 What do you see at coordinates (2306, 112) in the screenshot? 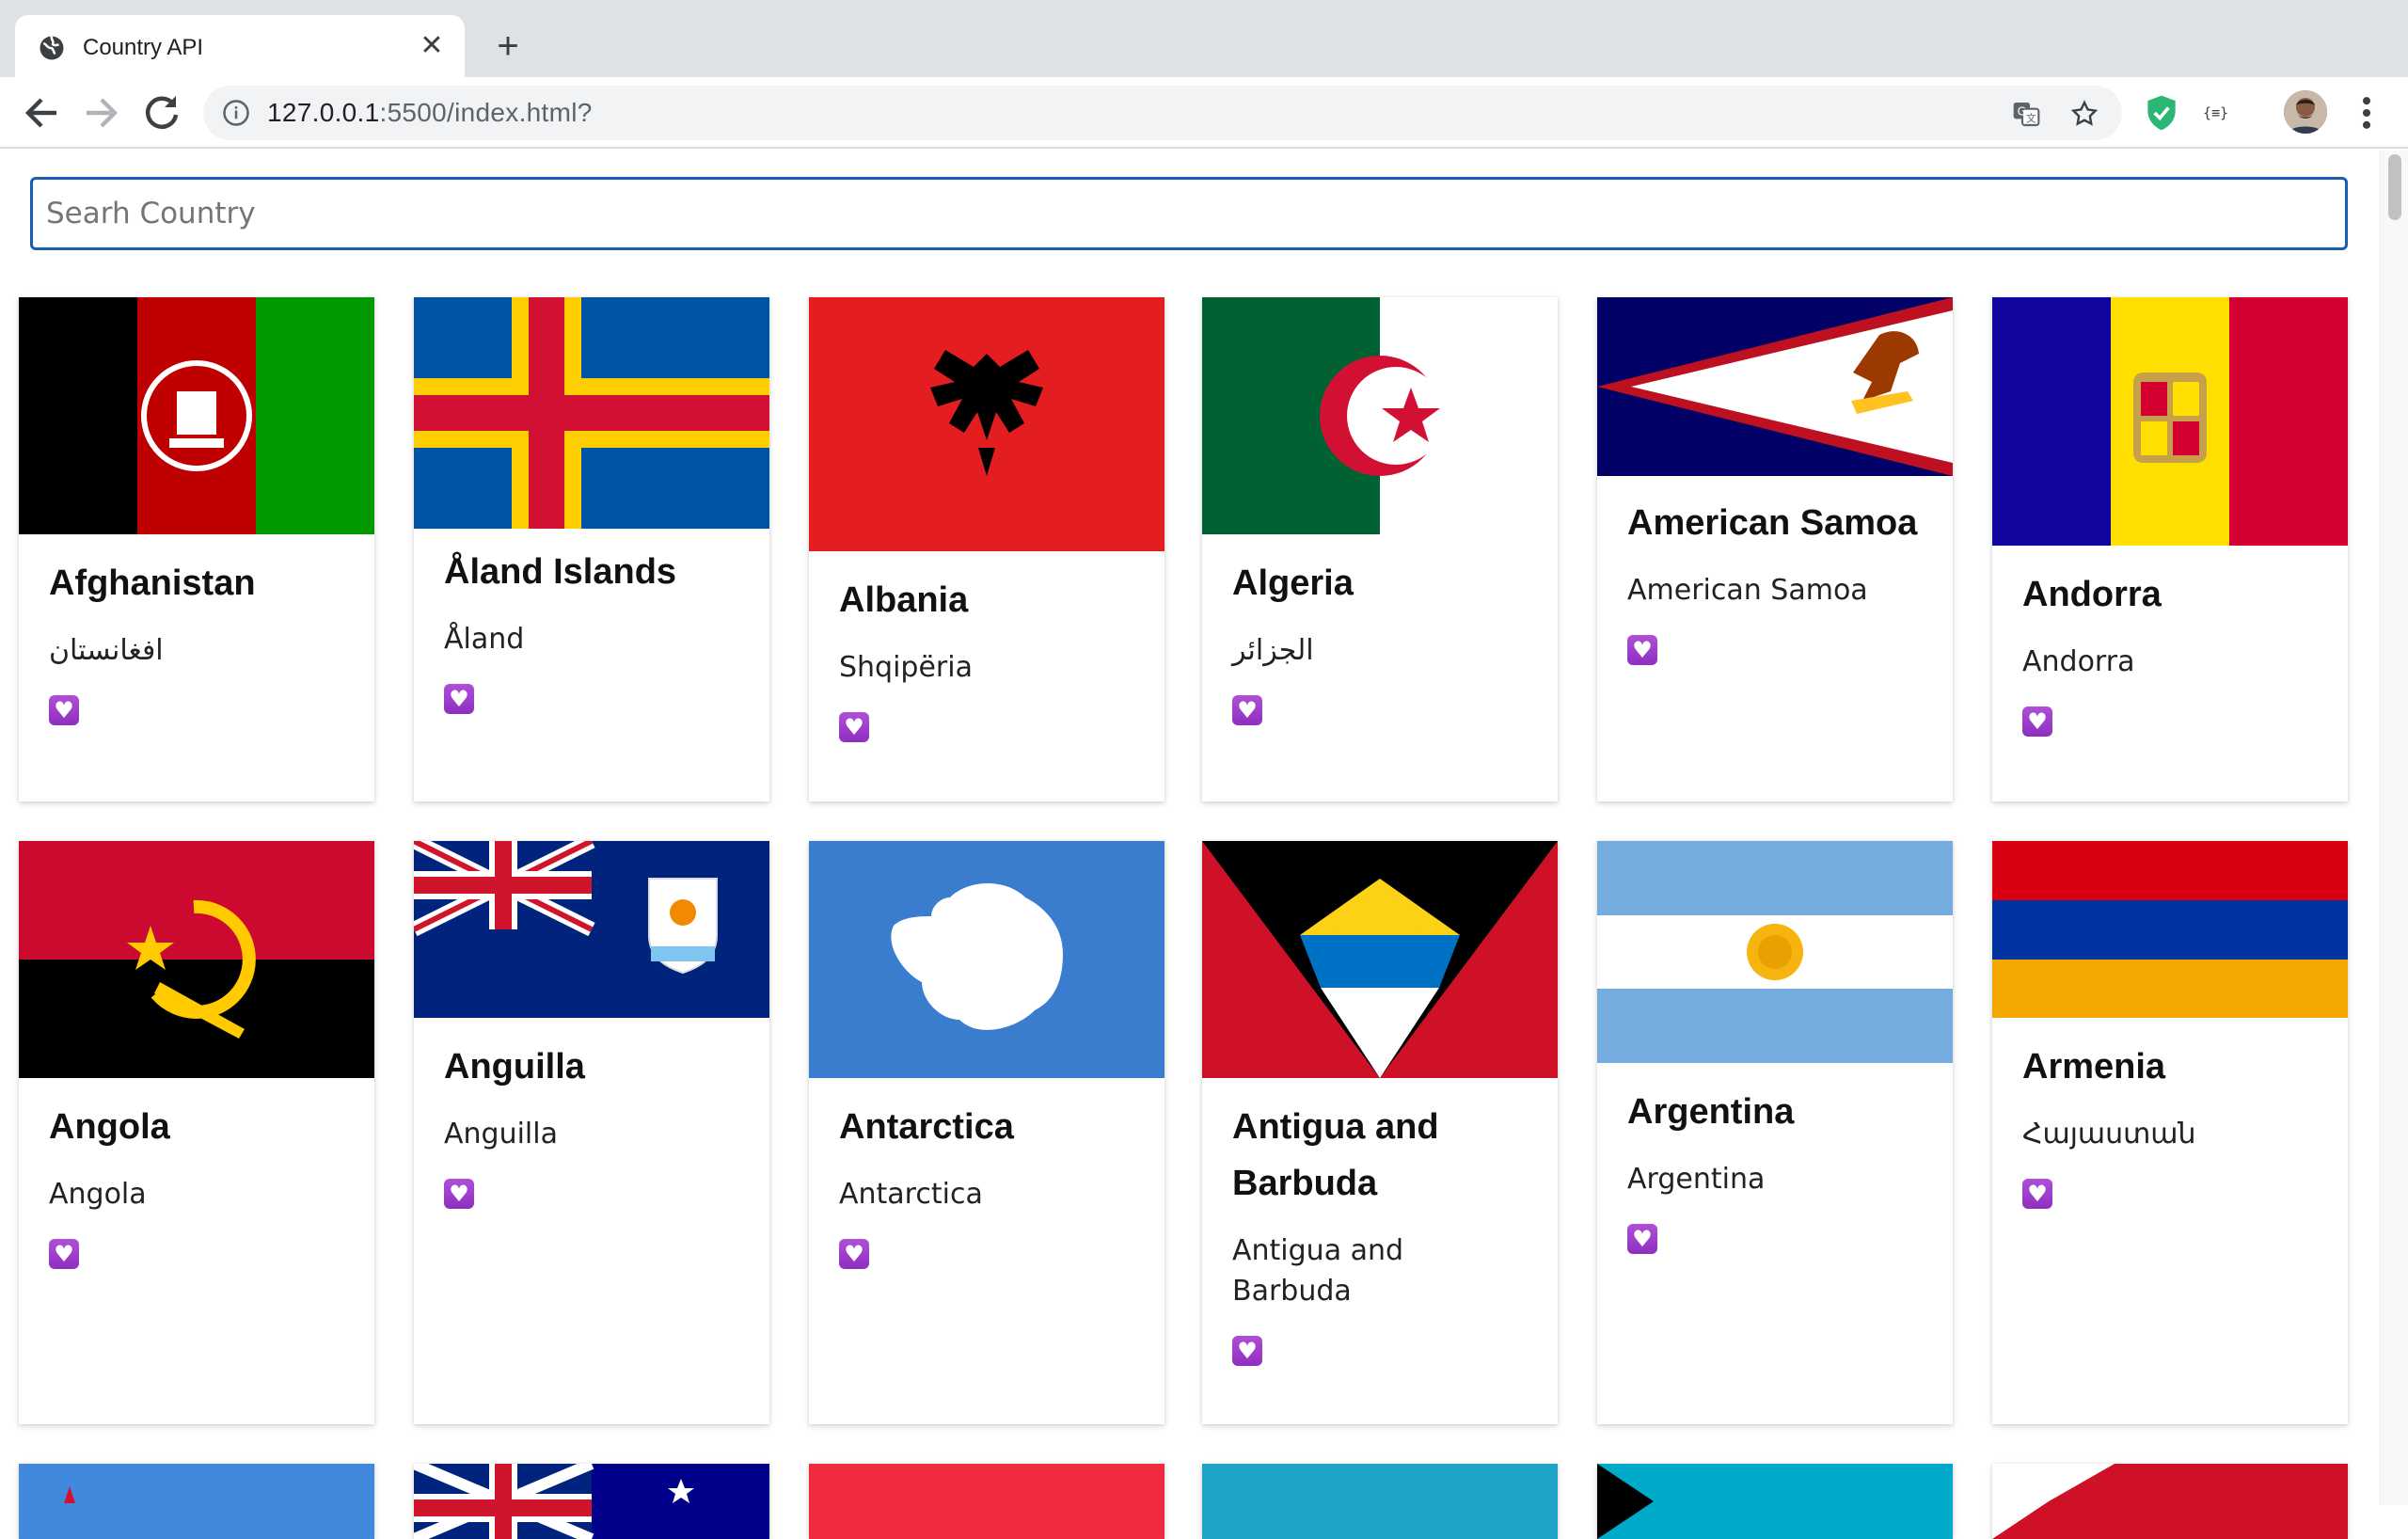
I see `profile-avatar` at bounding box center [2306, 112].